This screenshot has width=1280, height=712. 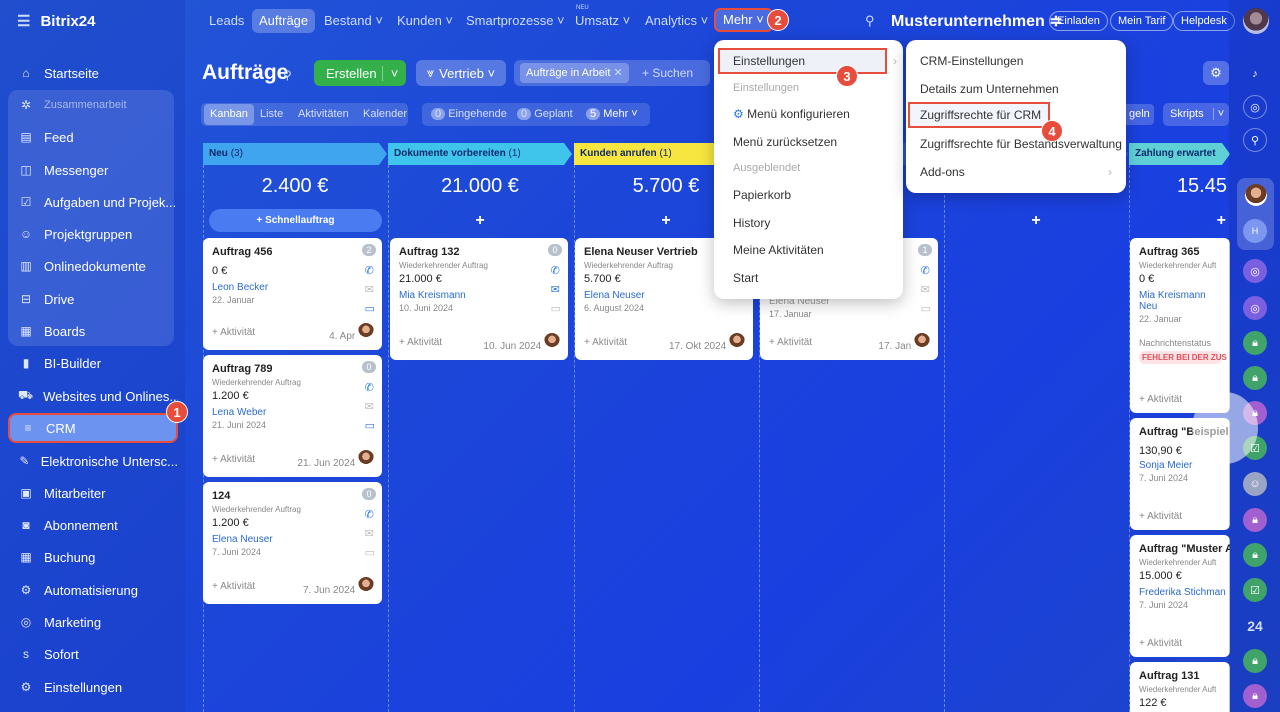 What do you see at coordinates (93, 590) in the screenshot?
I see `sidebar-item-16: ⚙ Automatisierung` at bounding box center [93, 590].